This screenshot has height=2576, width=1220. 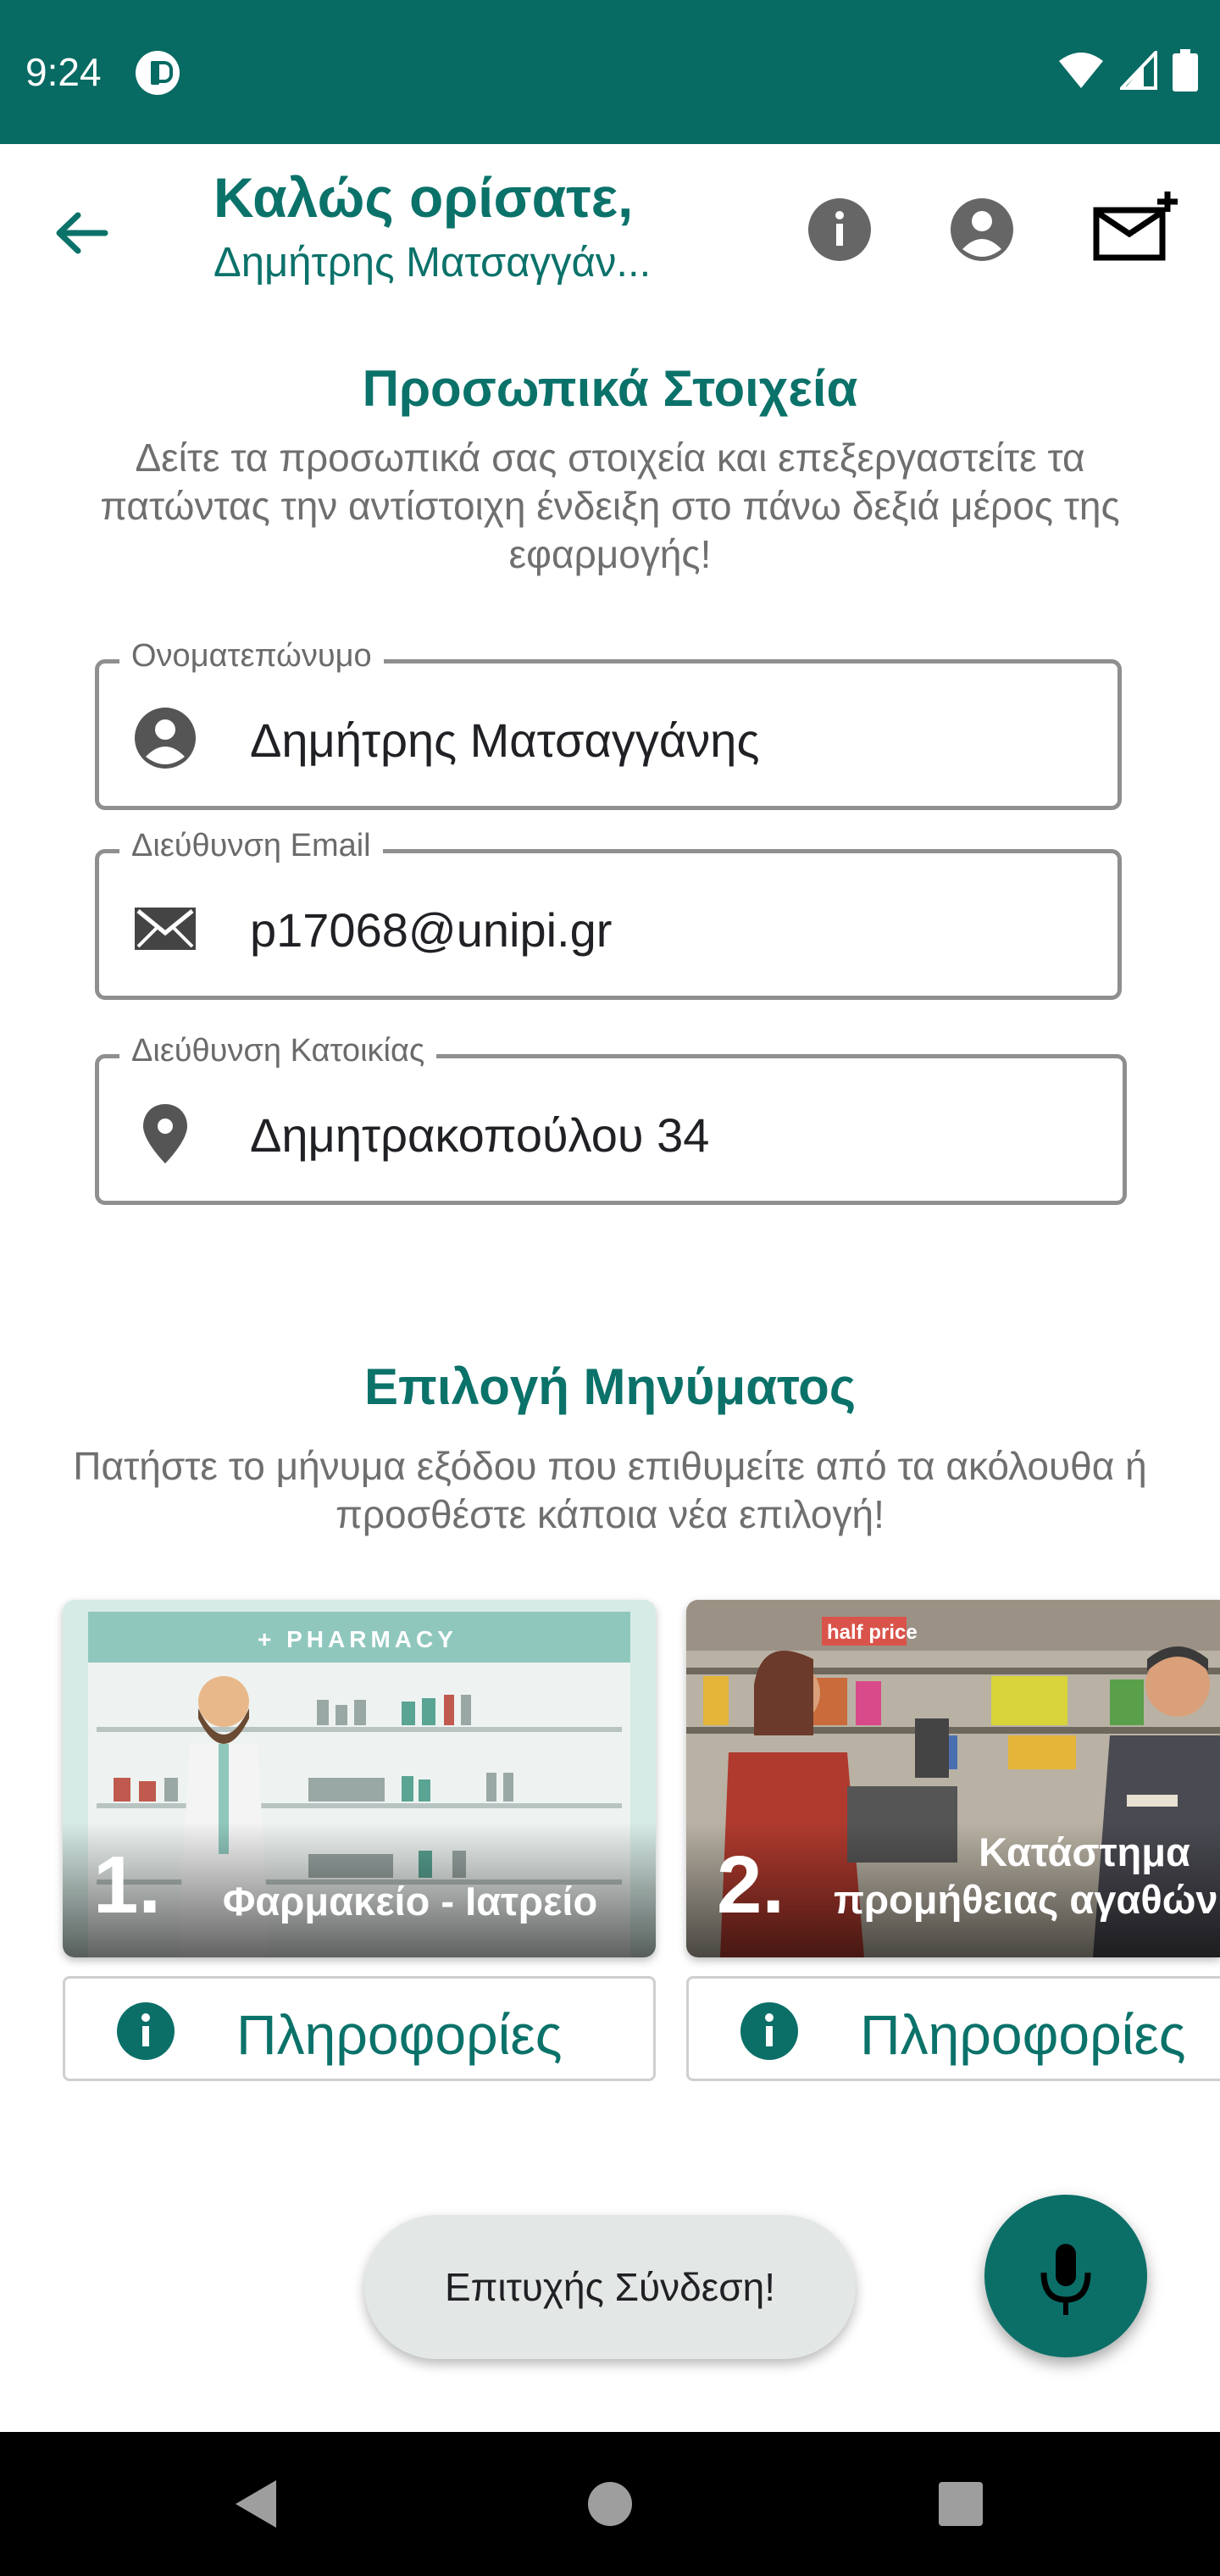 What do you see at coordinates (358, 1639) in the screenshot?
I see `pharmacy-sign: + PHARMACY` at bounding box center [358, 1639].